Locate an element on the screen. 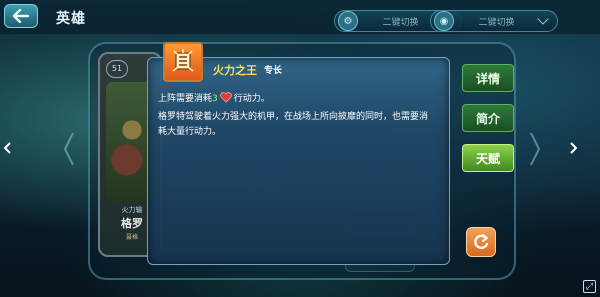  nav-right-button is located at coordinates (573, 148).